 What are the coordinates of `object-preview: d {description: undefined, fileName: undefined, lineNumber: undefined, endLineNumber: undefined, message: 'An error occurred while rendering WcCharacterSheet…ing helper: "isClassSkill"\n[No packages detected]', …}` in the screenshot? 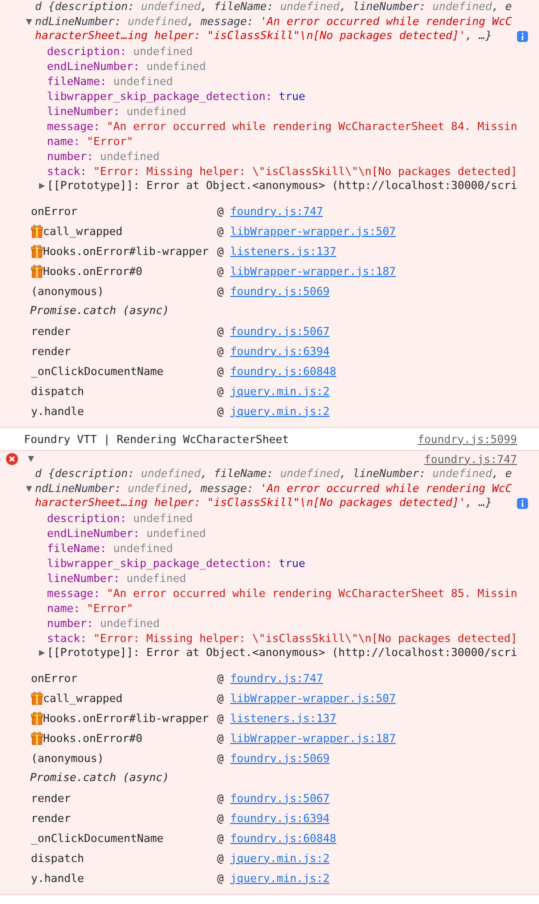 It's located at (274, 488).